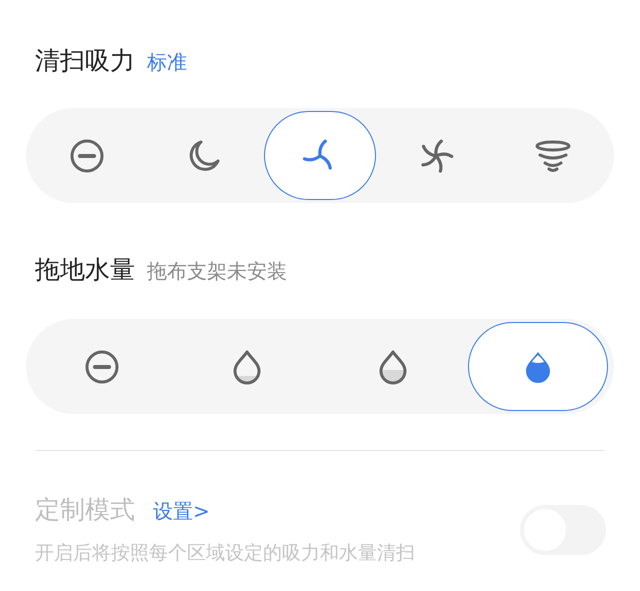 The image size is (640, 591). Describe the element at coordinates (225, 553) in the screenshot. I see `description: 开启后将按照每个区域设定的吸力和水量清扫` at that location.